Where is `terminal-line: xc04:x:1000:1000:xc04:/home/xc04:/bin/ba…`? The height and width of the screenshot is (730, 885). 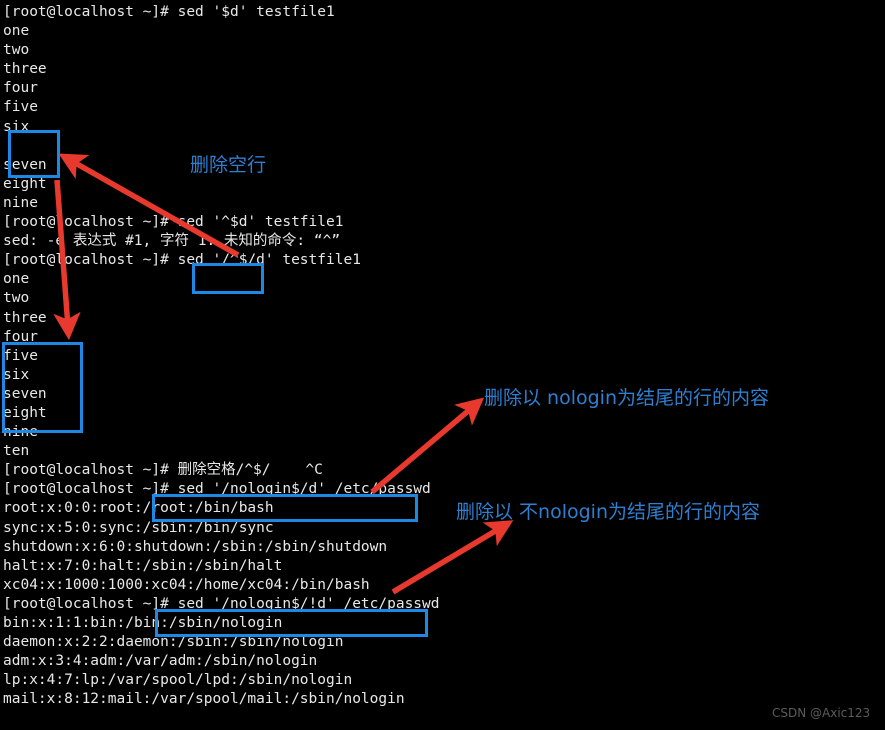 terminal-line: xc04:x:1000:1000:xc04:/home/xc04:/bin/ba… is located at coordinates (186, 584).